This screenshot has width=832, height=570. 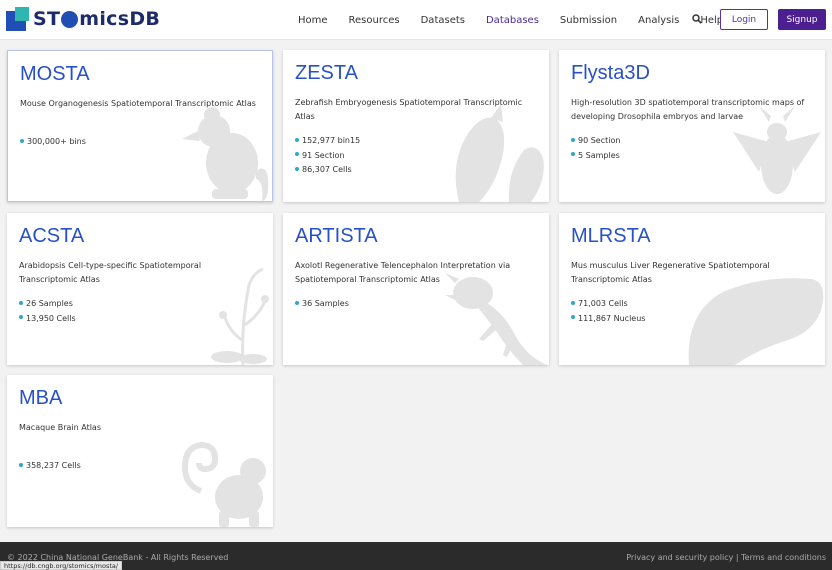 What do you see at coordinates (374, 20) in the screenshot?
I see `nav-resources: Resources` at bounding box center [374, 20].